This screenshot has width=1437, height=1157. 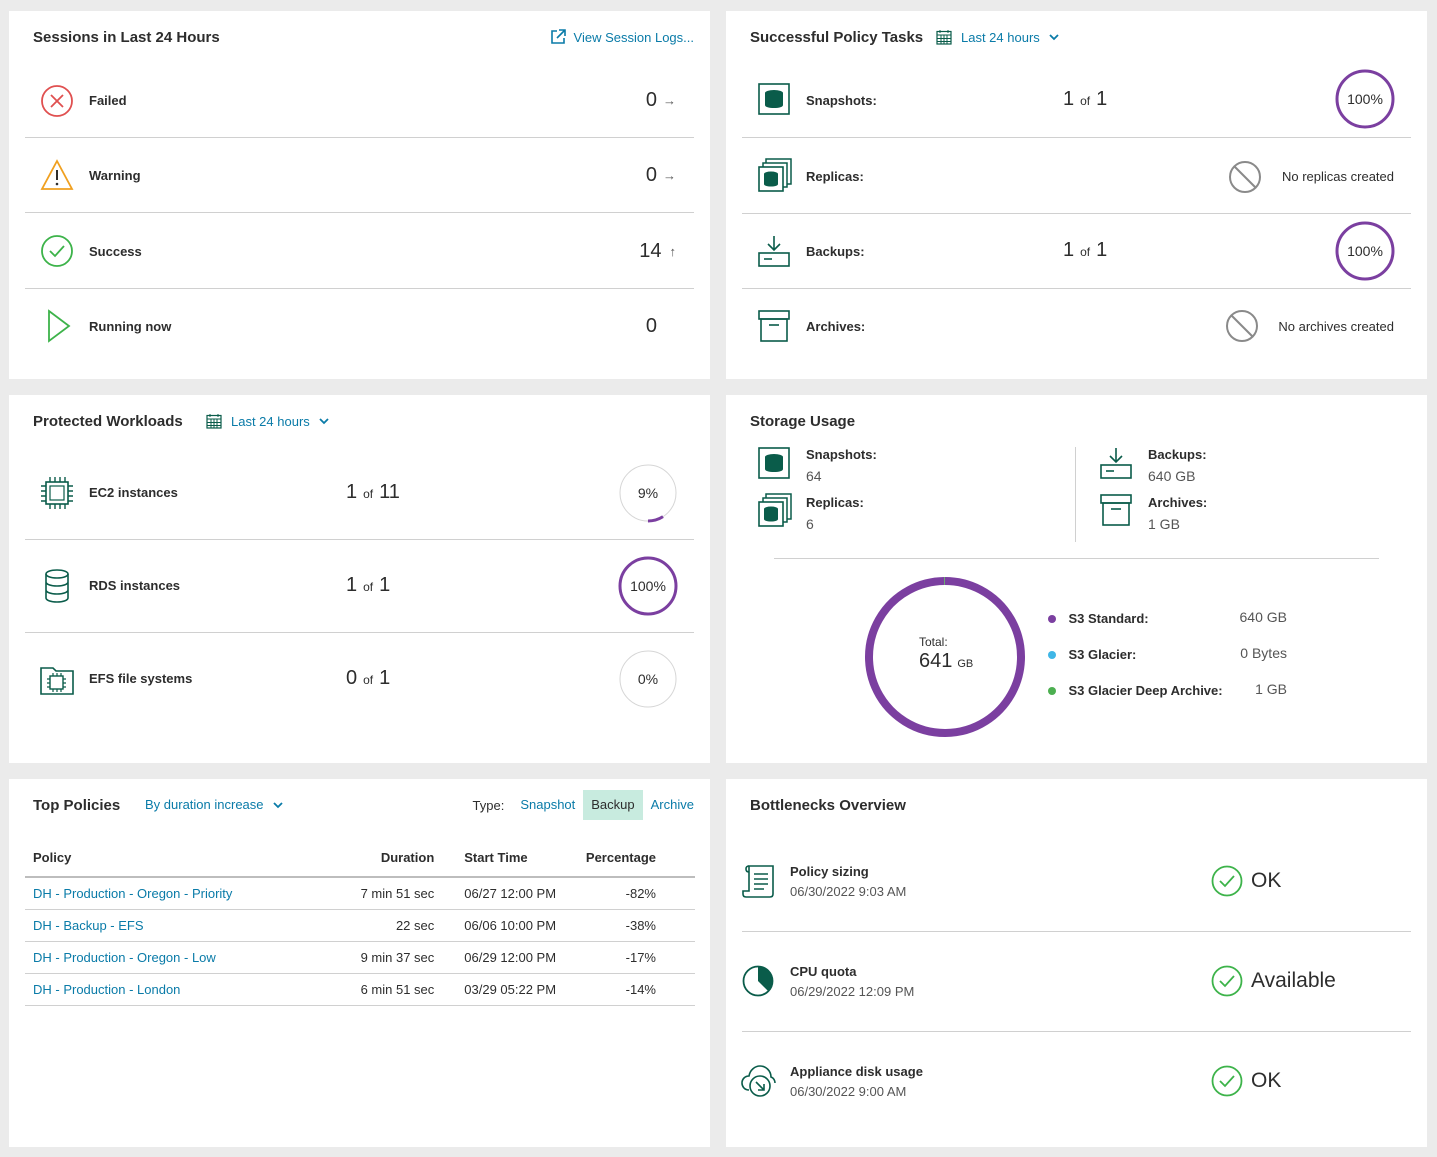 I want to click on policy-tasks-period-label: Last 24 hours, so click(x=1000, y=37).